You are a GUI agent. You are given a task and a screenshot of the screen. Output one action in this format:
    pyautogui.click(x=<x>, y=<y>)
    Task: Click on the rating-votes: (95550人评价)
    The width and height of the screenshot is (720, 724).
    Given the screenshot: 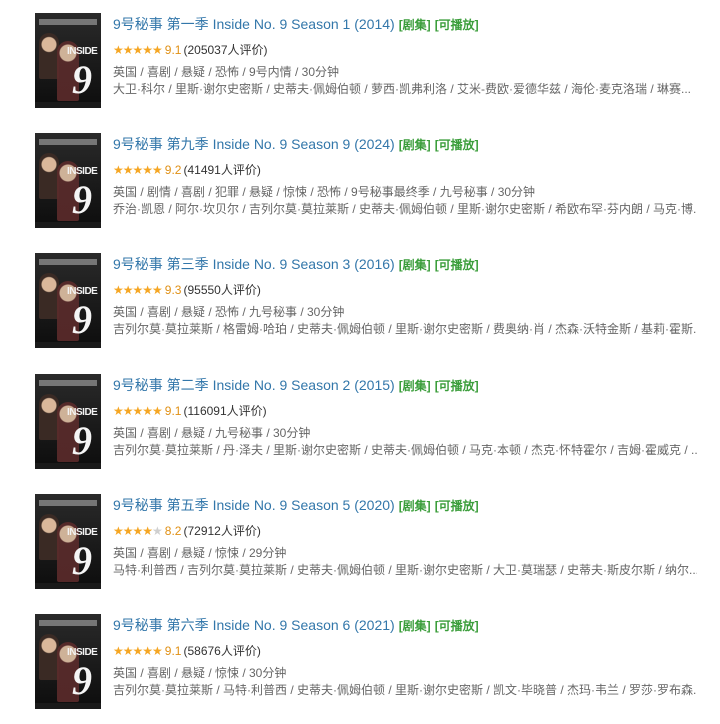 What is the action you would take?
    pyautogui.click(x=222, y=290)
    